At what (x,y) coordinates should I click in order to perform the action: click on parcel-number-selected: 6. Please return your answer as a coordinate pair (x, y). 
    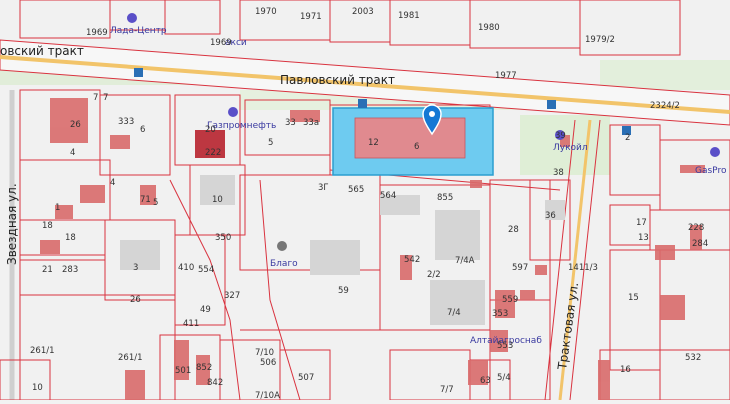
    Looking at the image, I should click on (416, 147).